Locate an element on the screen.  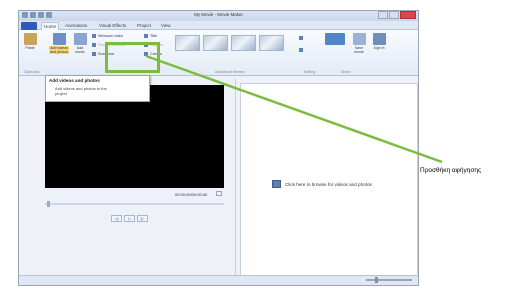
window-controls is located at coordinates (397, 15).